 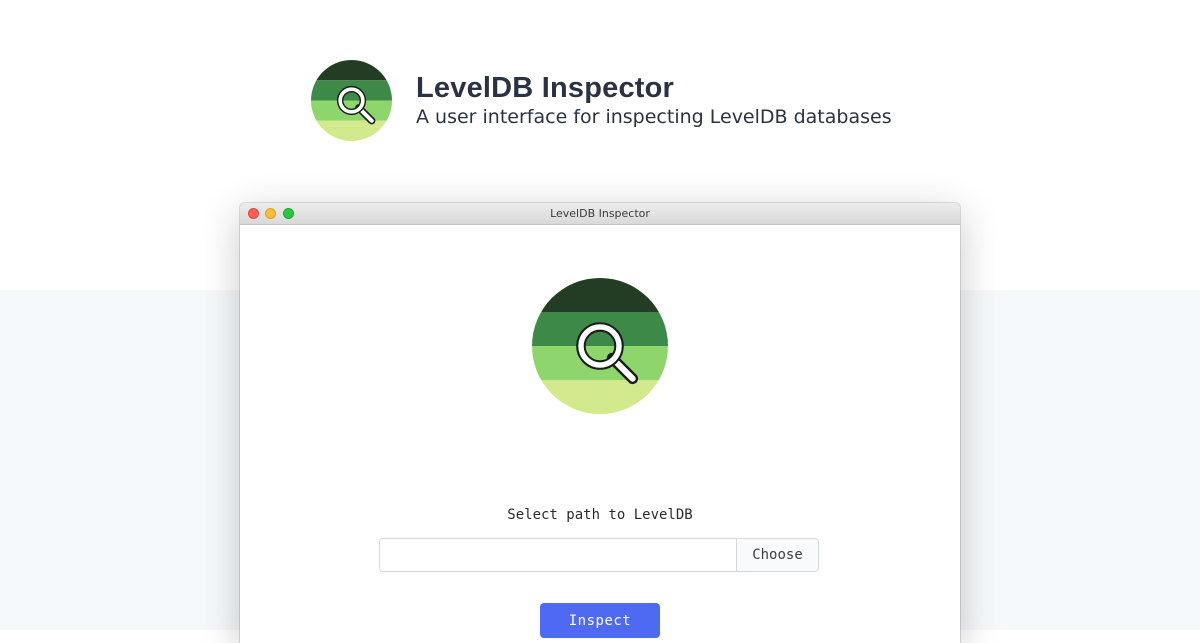 What do you see at coordinates (600, 515) in the screenshot?
I see `select-path-label: Select path to LevelDB` at bounding box center [600, 515].